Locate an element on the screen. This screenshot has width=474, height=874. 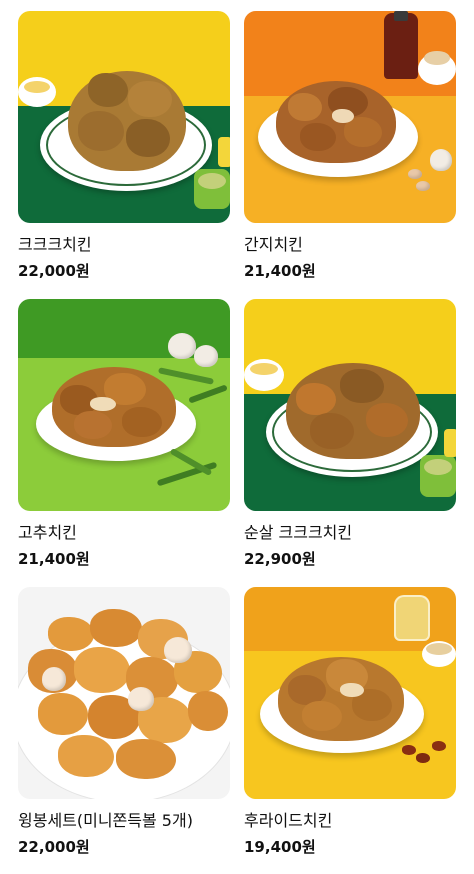
product-card: 윙봉세트(미니쫀득볼 5개) 22,000원 is located at coordinates (124, 722).